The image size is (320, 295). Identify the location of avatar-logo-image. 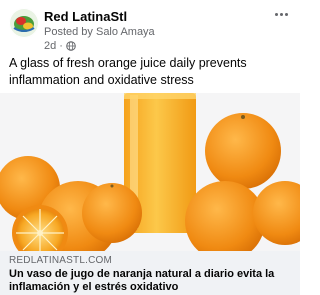
(24, 23).